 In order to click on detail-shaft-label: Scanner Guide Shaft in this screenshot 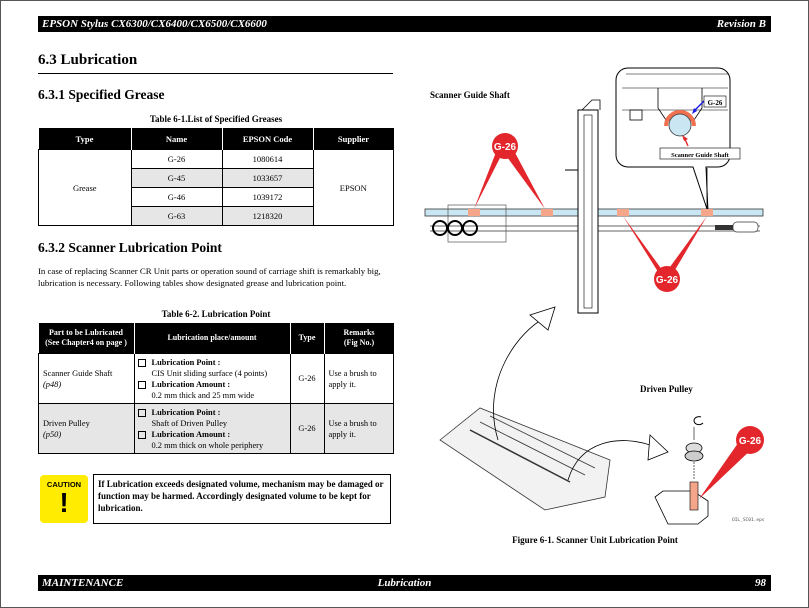, I will do `click(700, 155)`.